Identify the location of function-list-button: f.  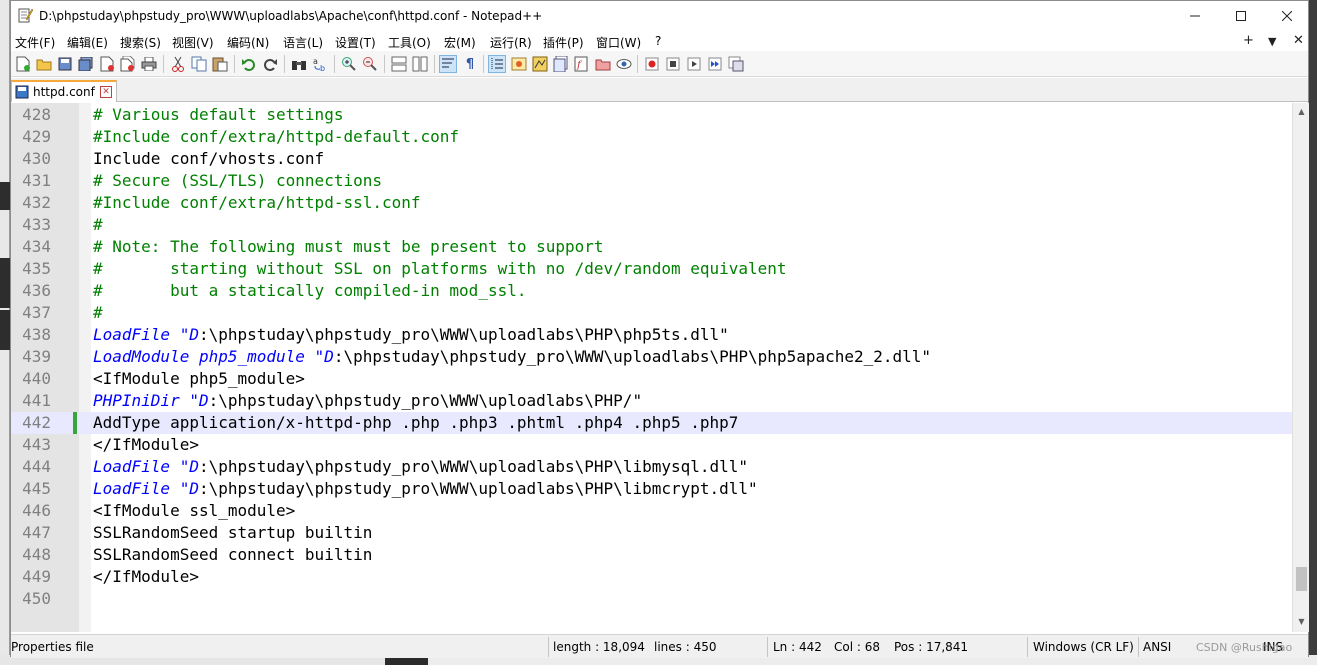
(582, 64).